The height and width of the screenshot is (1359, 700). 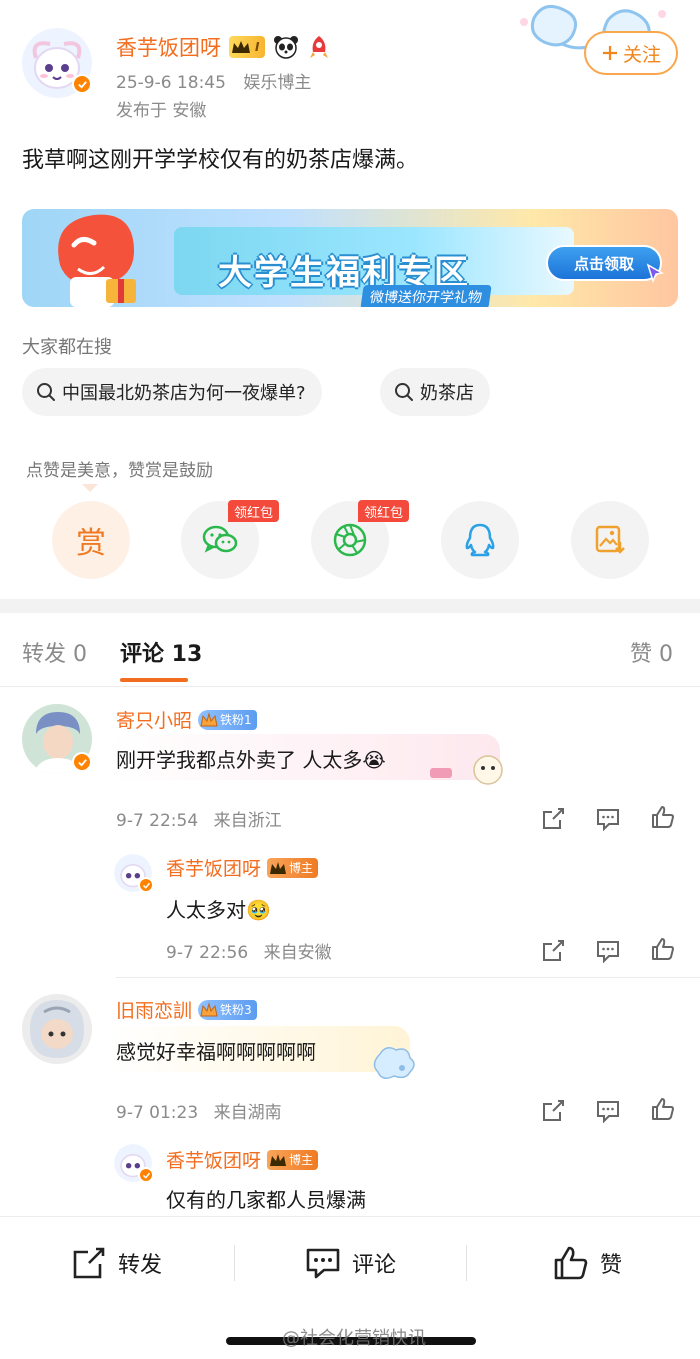 I want to click on author-tag: 娱乐博主, so click(x=277, y=83).